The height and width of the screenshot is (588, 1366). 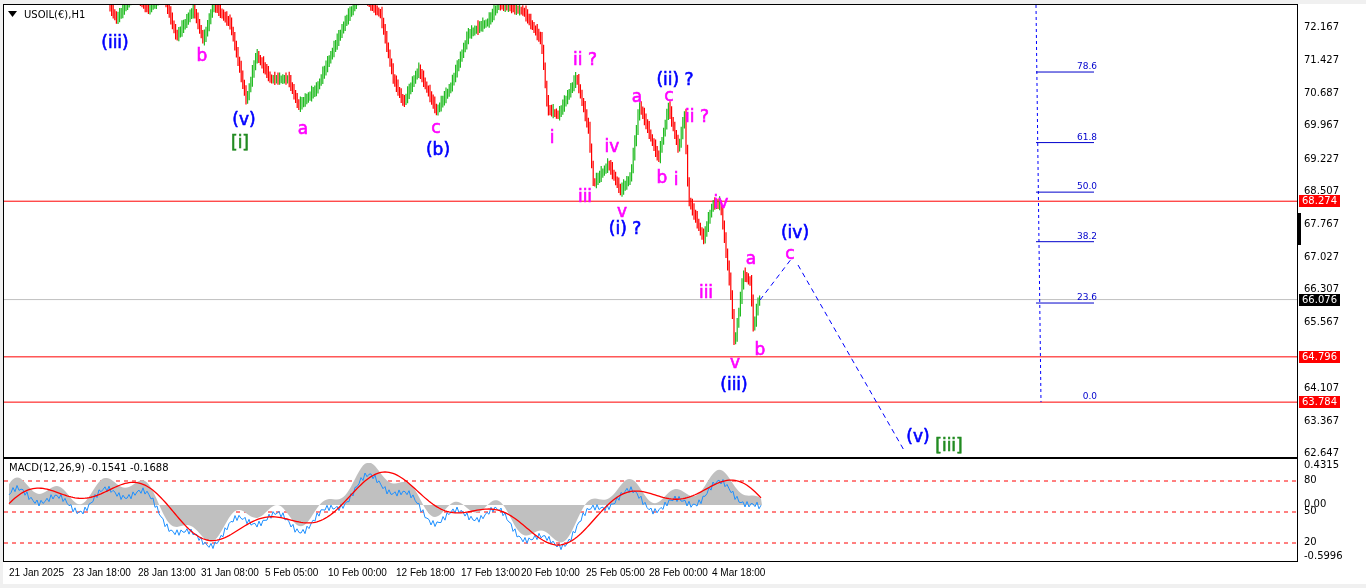 I want to click on fibonacci-level-label: 61.8, so click(x=1086, y=136).